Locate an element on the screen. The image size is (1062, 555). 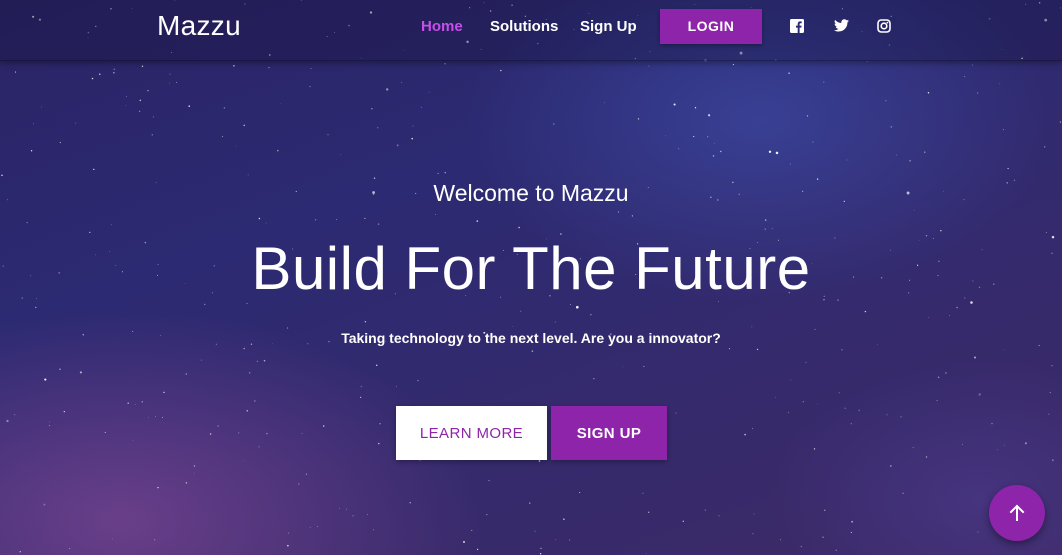
learn-more-button: LEARN MORE is located at coordinates (471, 433).